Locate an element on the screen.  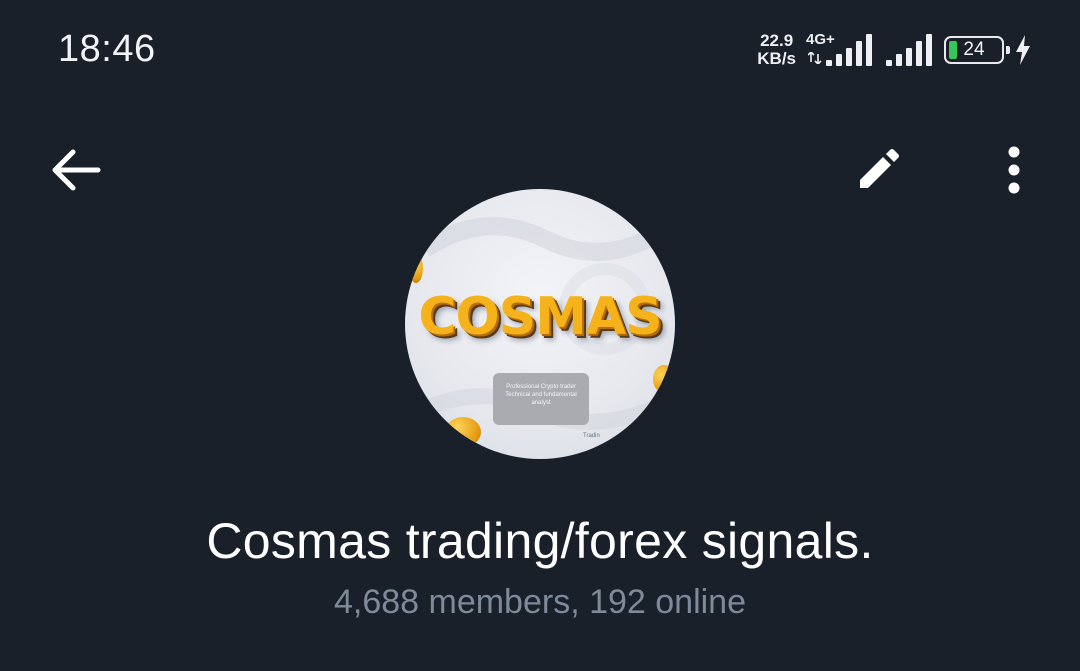
charging-bolt-icon is located at coordinates (1023, 50).